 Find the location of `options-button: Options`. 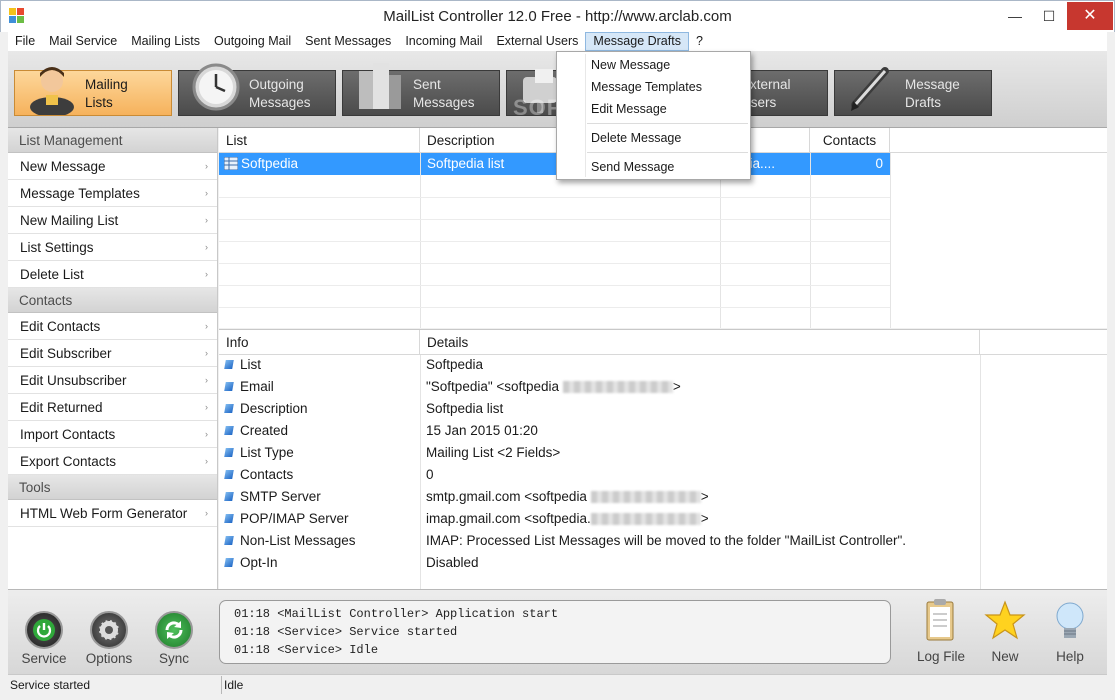

options-button: Options is located at coordinates (109, 638).